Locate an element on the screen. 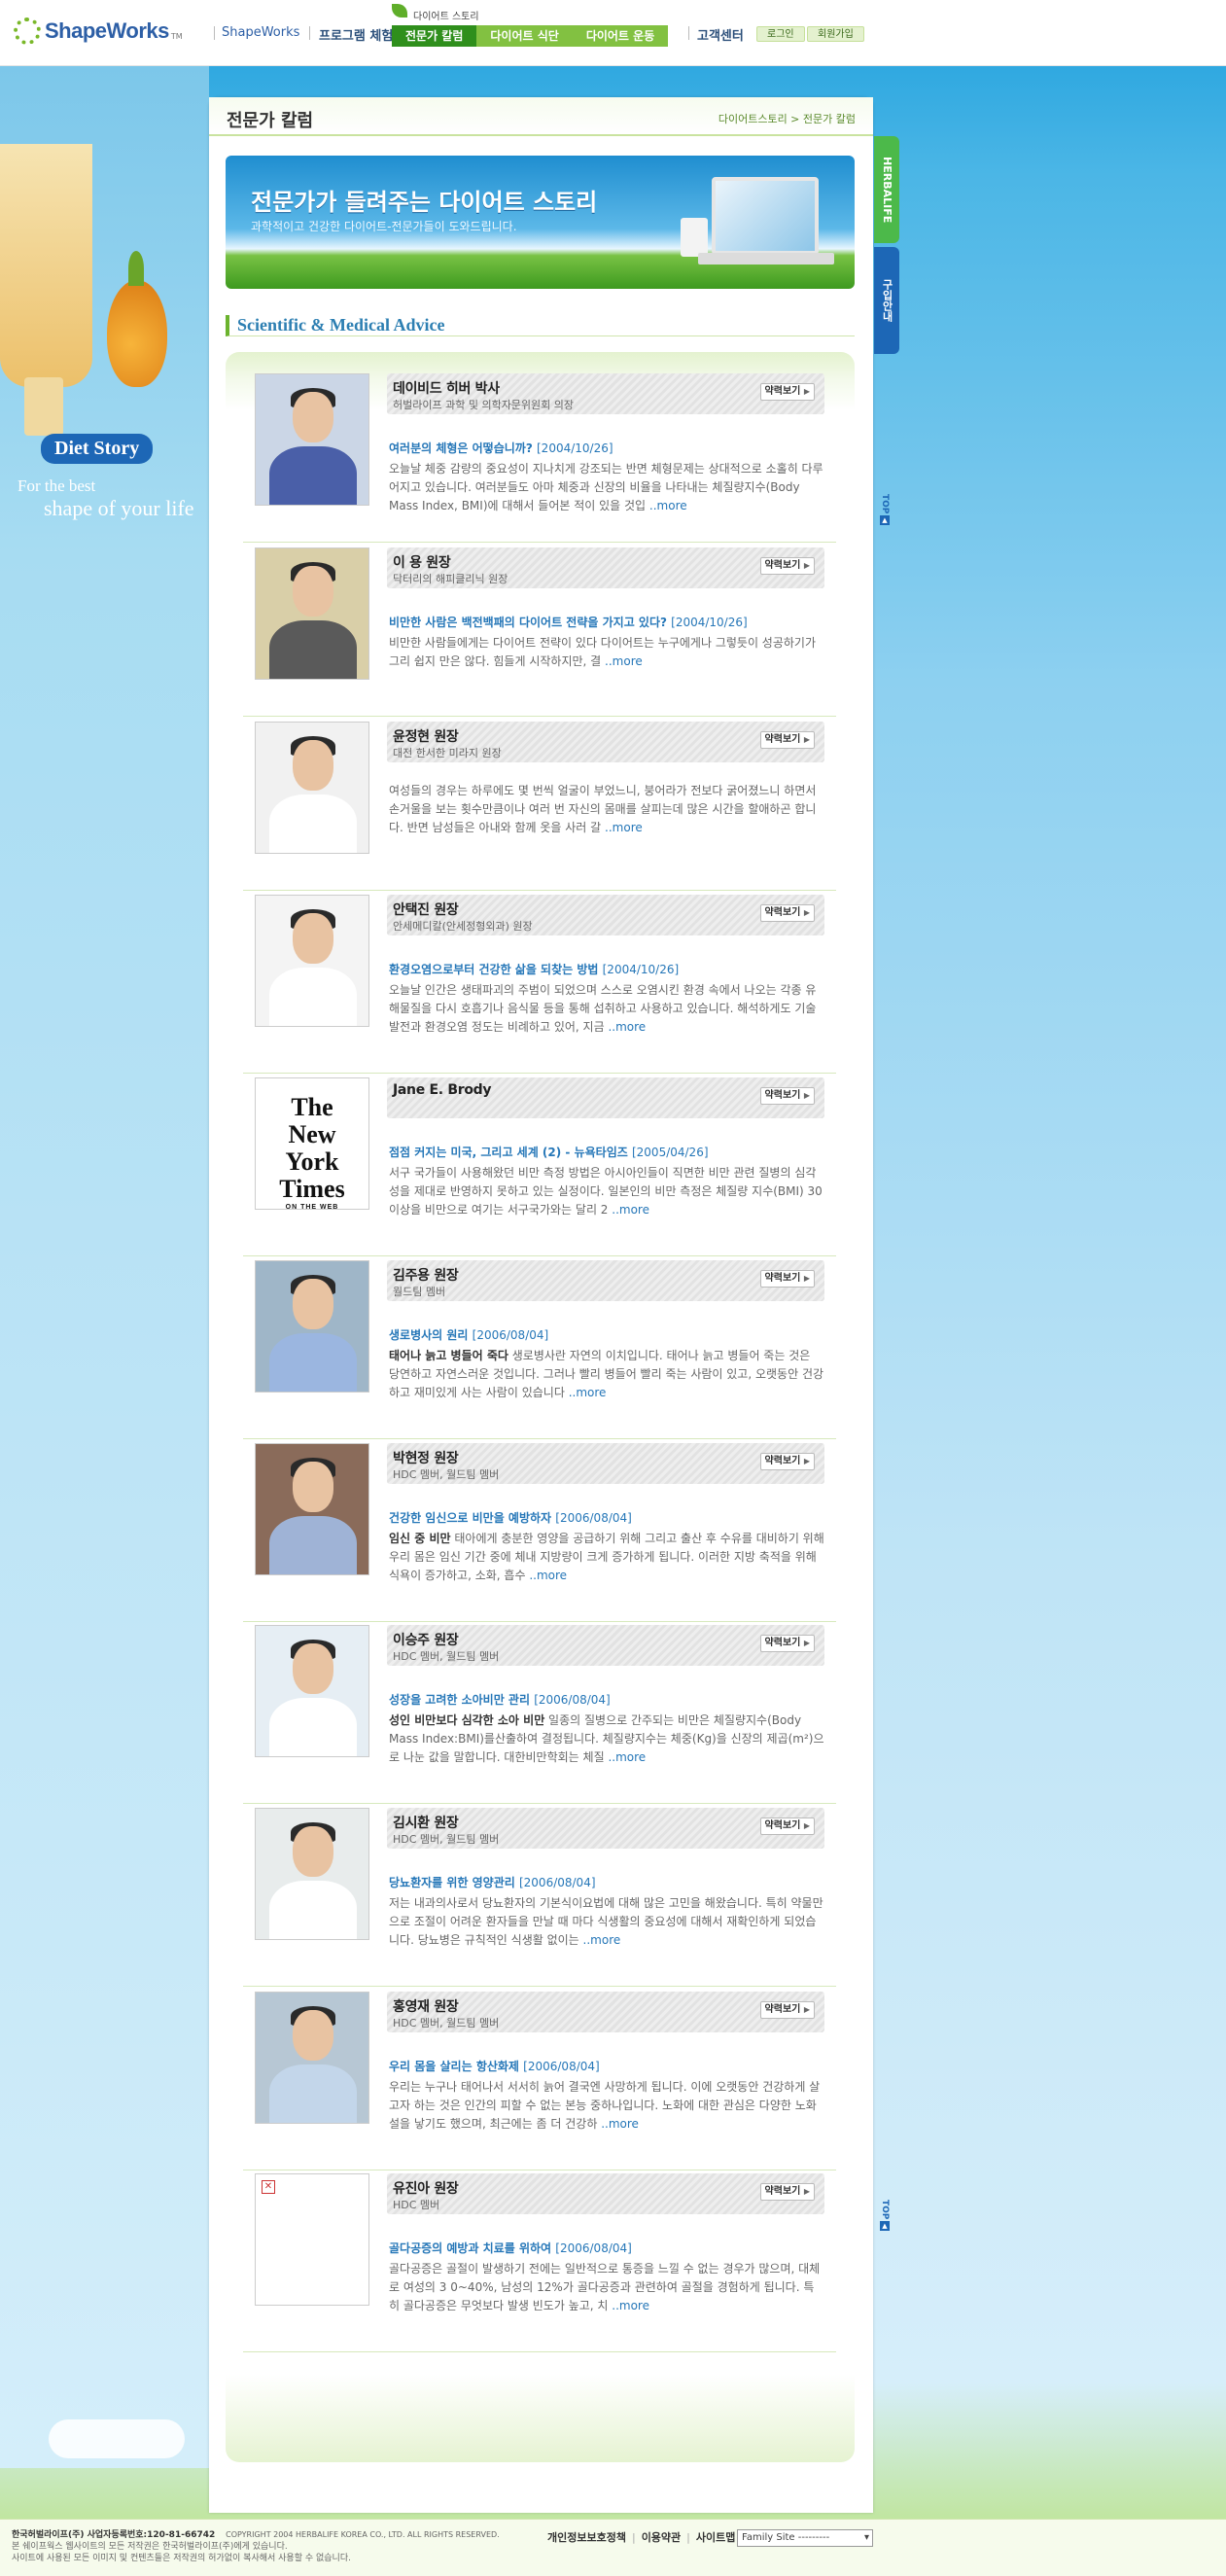 The image size is (1226, 2576). nyt-logo-image: The New York Times ON THE WEB is located at coordinates (312, 1144).